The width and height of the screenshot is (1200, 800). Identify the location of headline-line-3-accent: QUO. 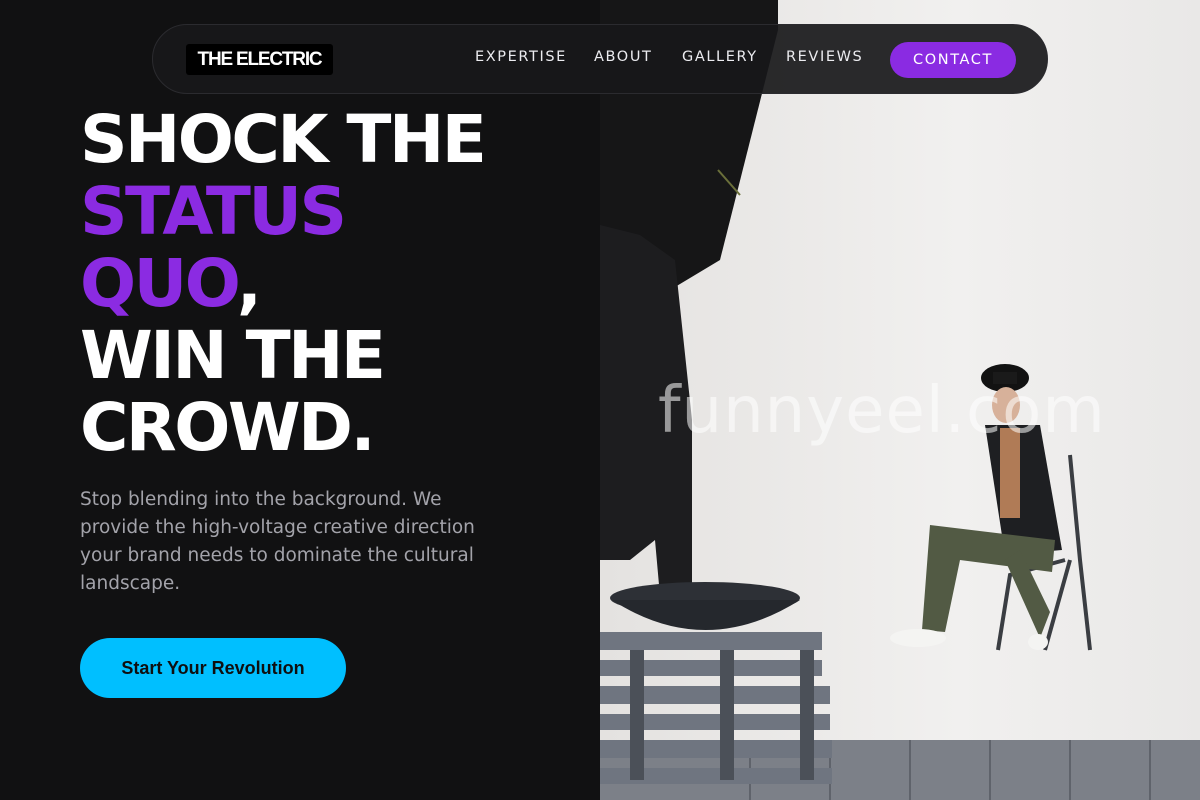
(159, 283).